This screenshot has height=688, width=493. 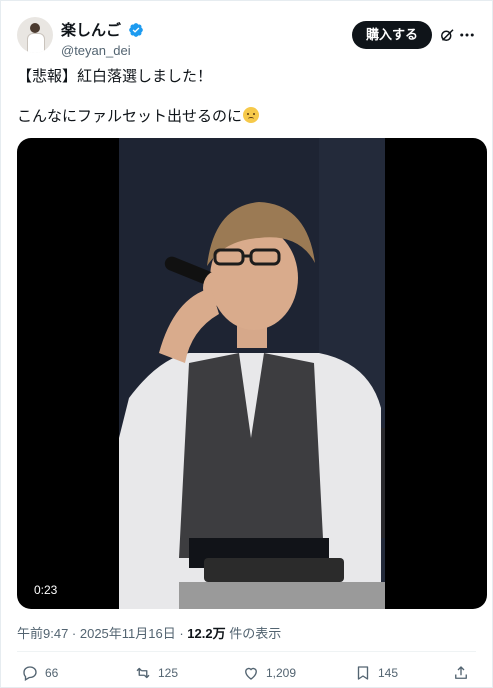 I want to click on smiling-face-with-tear-emoji-icon, so click(x=251, y=115).